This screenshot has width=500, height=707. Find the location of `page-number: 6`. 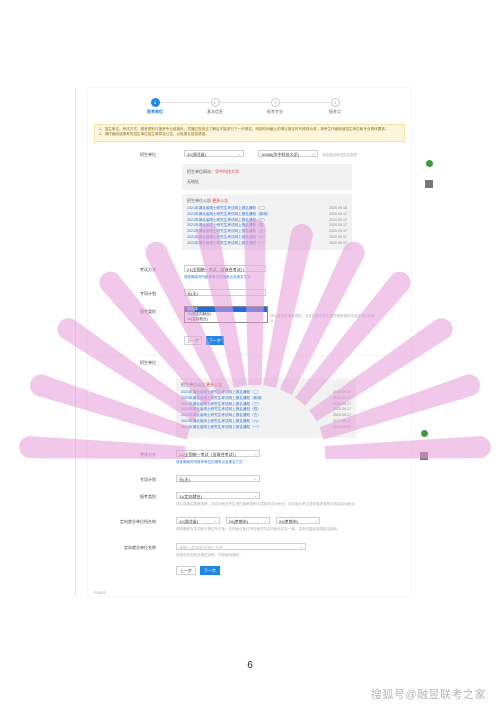

page-number: 6 is located at coordinates (250, 665).